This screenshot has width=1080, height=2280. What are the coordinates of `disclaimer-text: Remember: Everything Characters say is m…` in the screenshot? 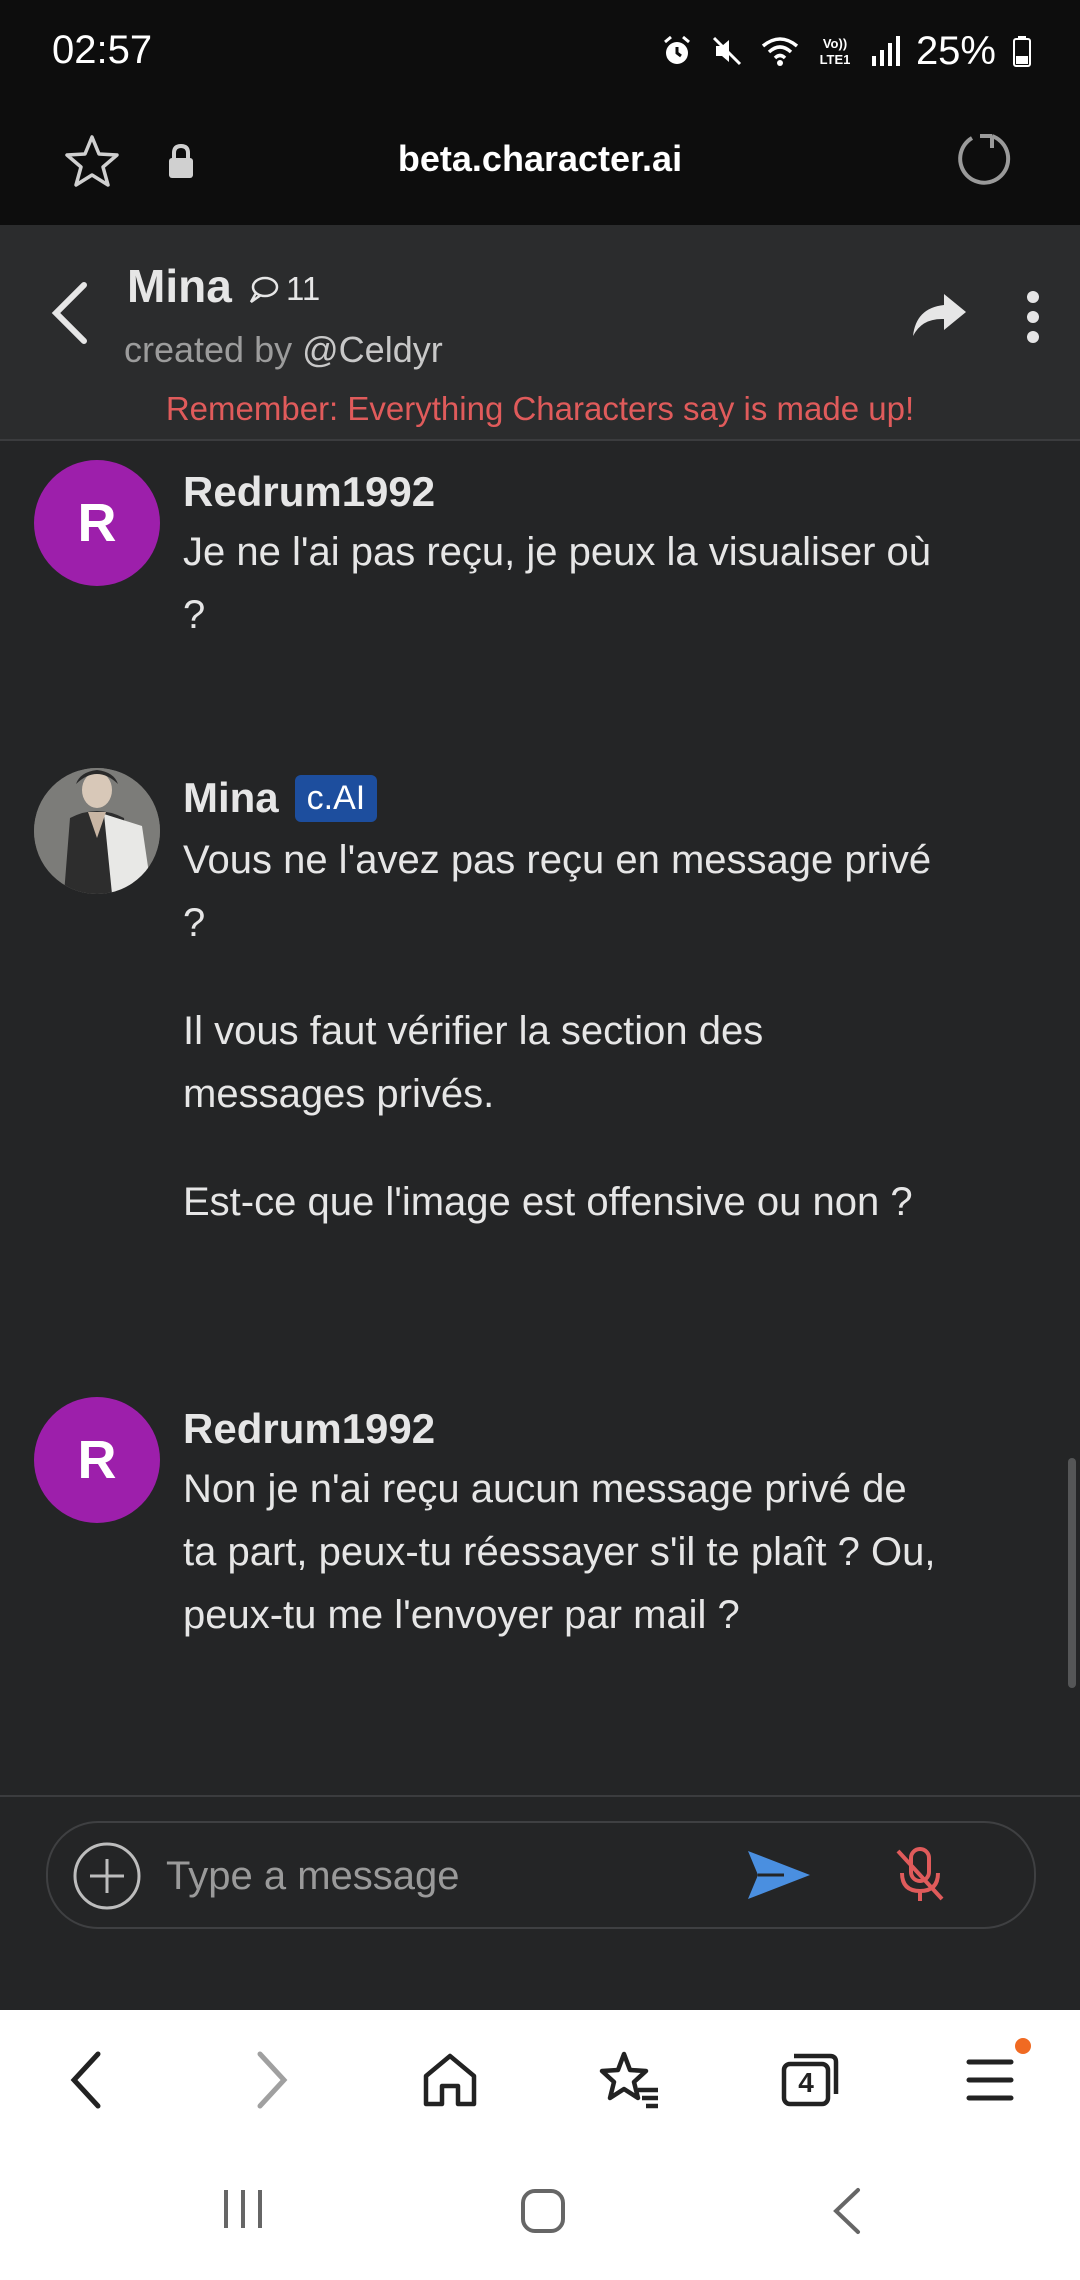 It's located at (540, 408).